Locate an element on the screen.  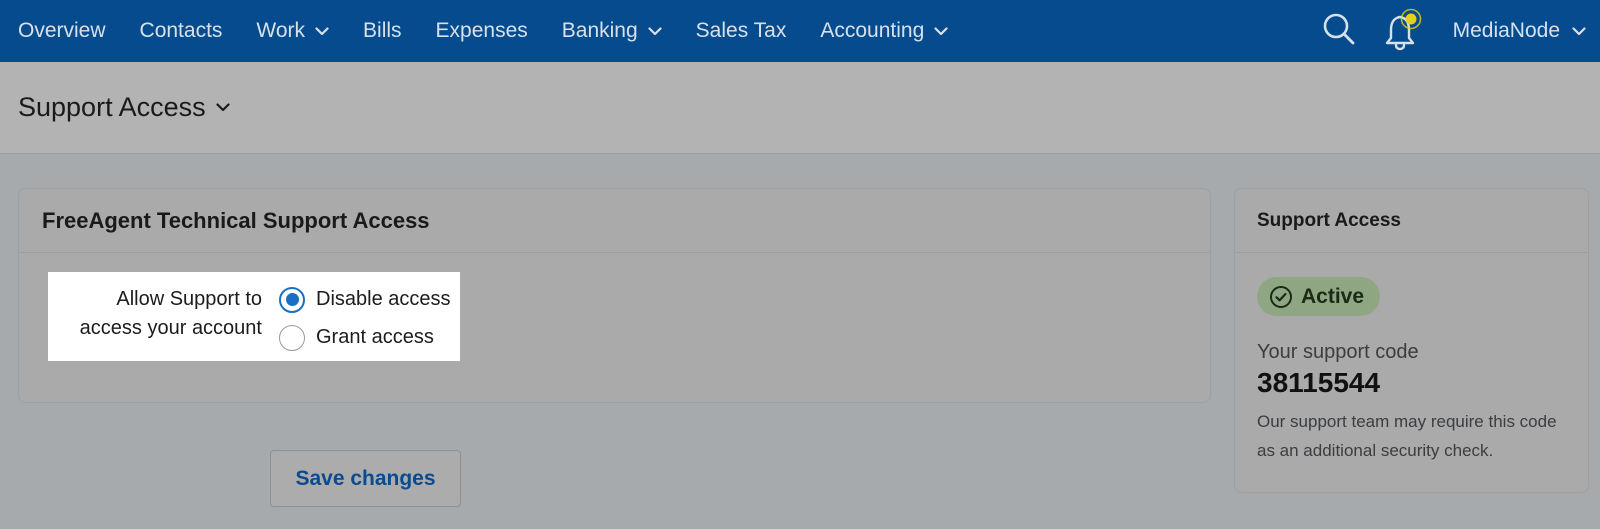
nav-item-bills: Bills is located at coordinates (382, 31).